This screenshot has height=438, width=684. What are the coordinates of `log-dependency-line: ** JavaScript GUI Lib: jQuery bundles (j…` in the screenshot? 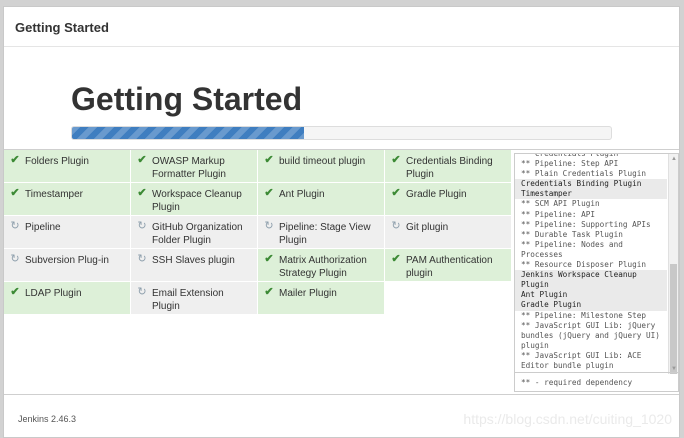 It's located at (593, 335).